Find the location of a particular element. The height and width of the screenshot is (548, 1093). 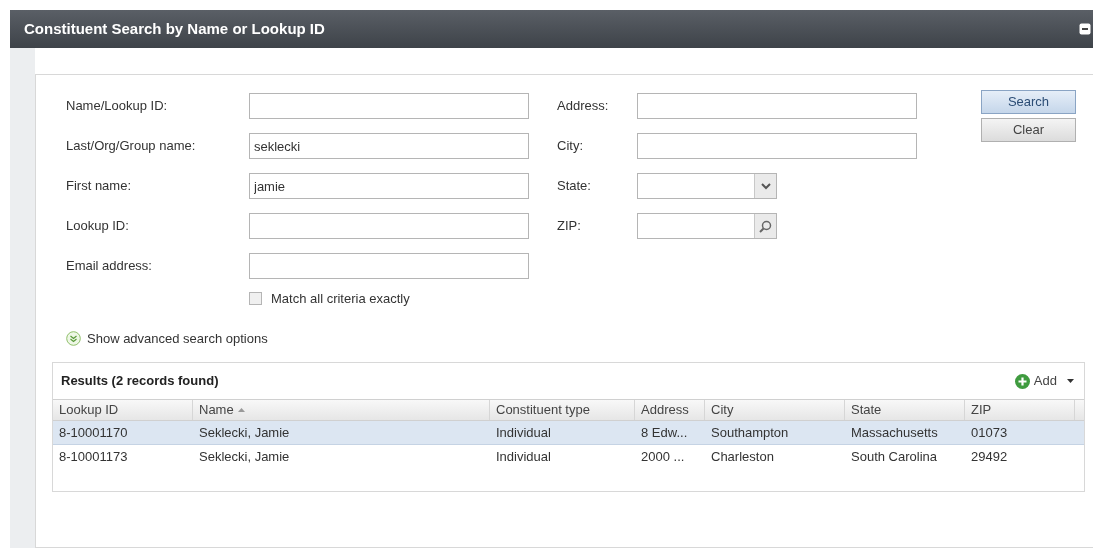

field-label: Lookup ID: is located at coordinates (98, 226).